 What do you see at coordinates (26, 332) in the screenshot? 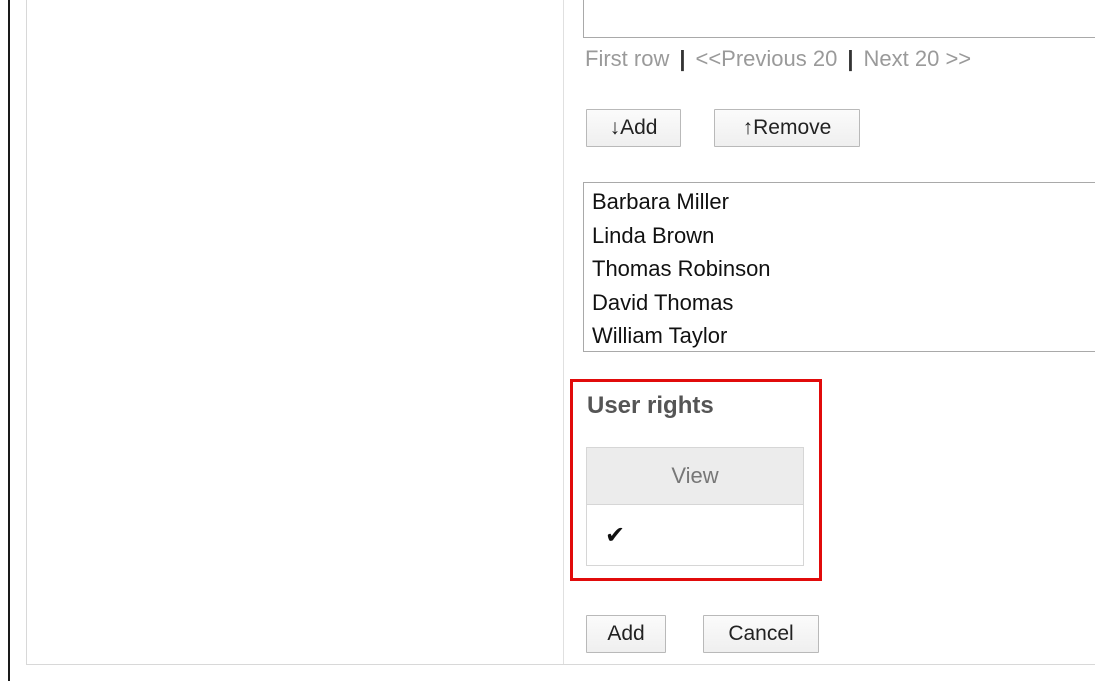
I see `panel-left-border` at bounding box center [26, 332].